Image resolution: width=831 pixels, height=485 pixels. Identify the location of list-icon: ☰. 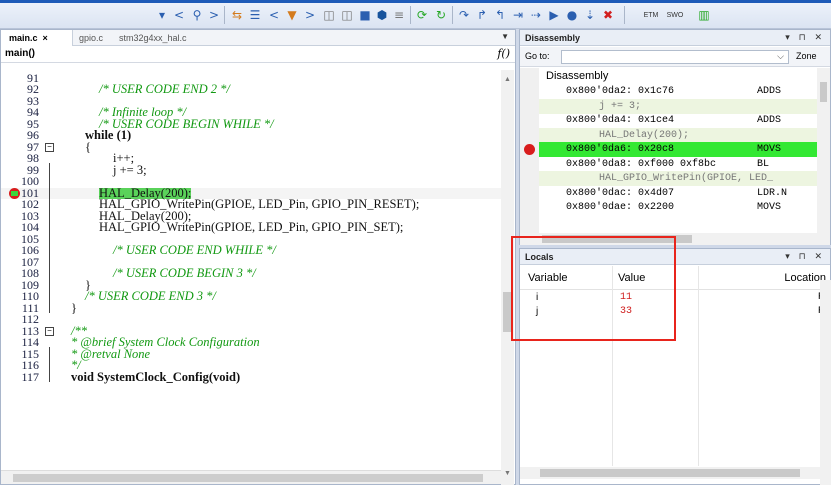
(255, 15).